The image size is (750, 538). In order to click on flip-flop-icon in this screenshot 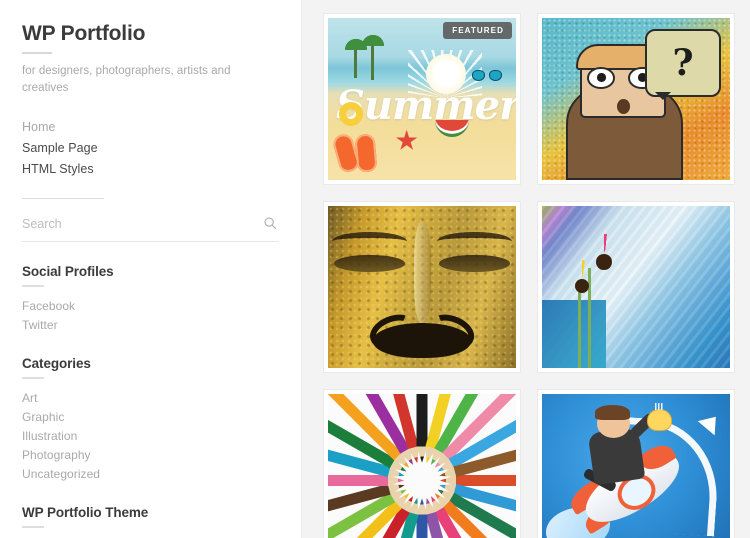, I will do `click(366, 153)`.